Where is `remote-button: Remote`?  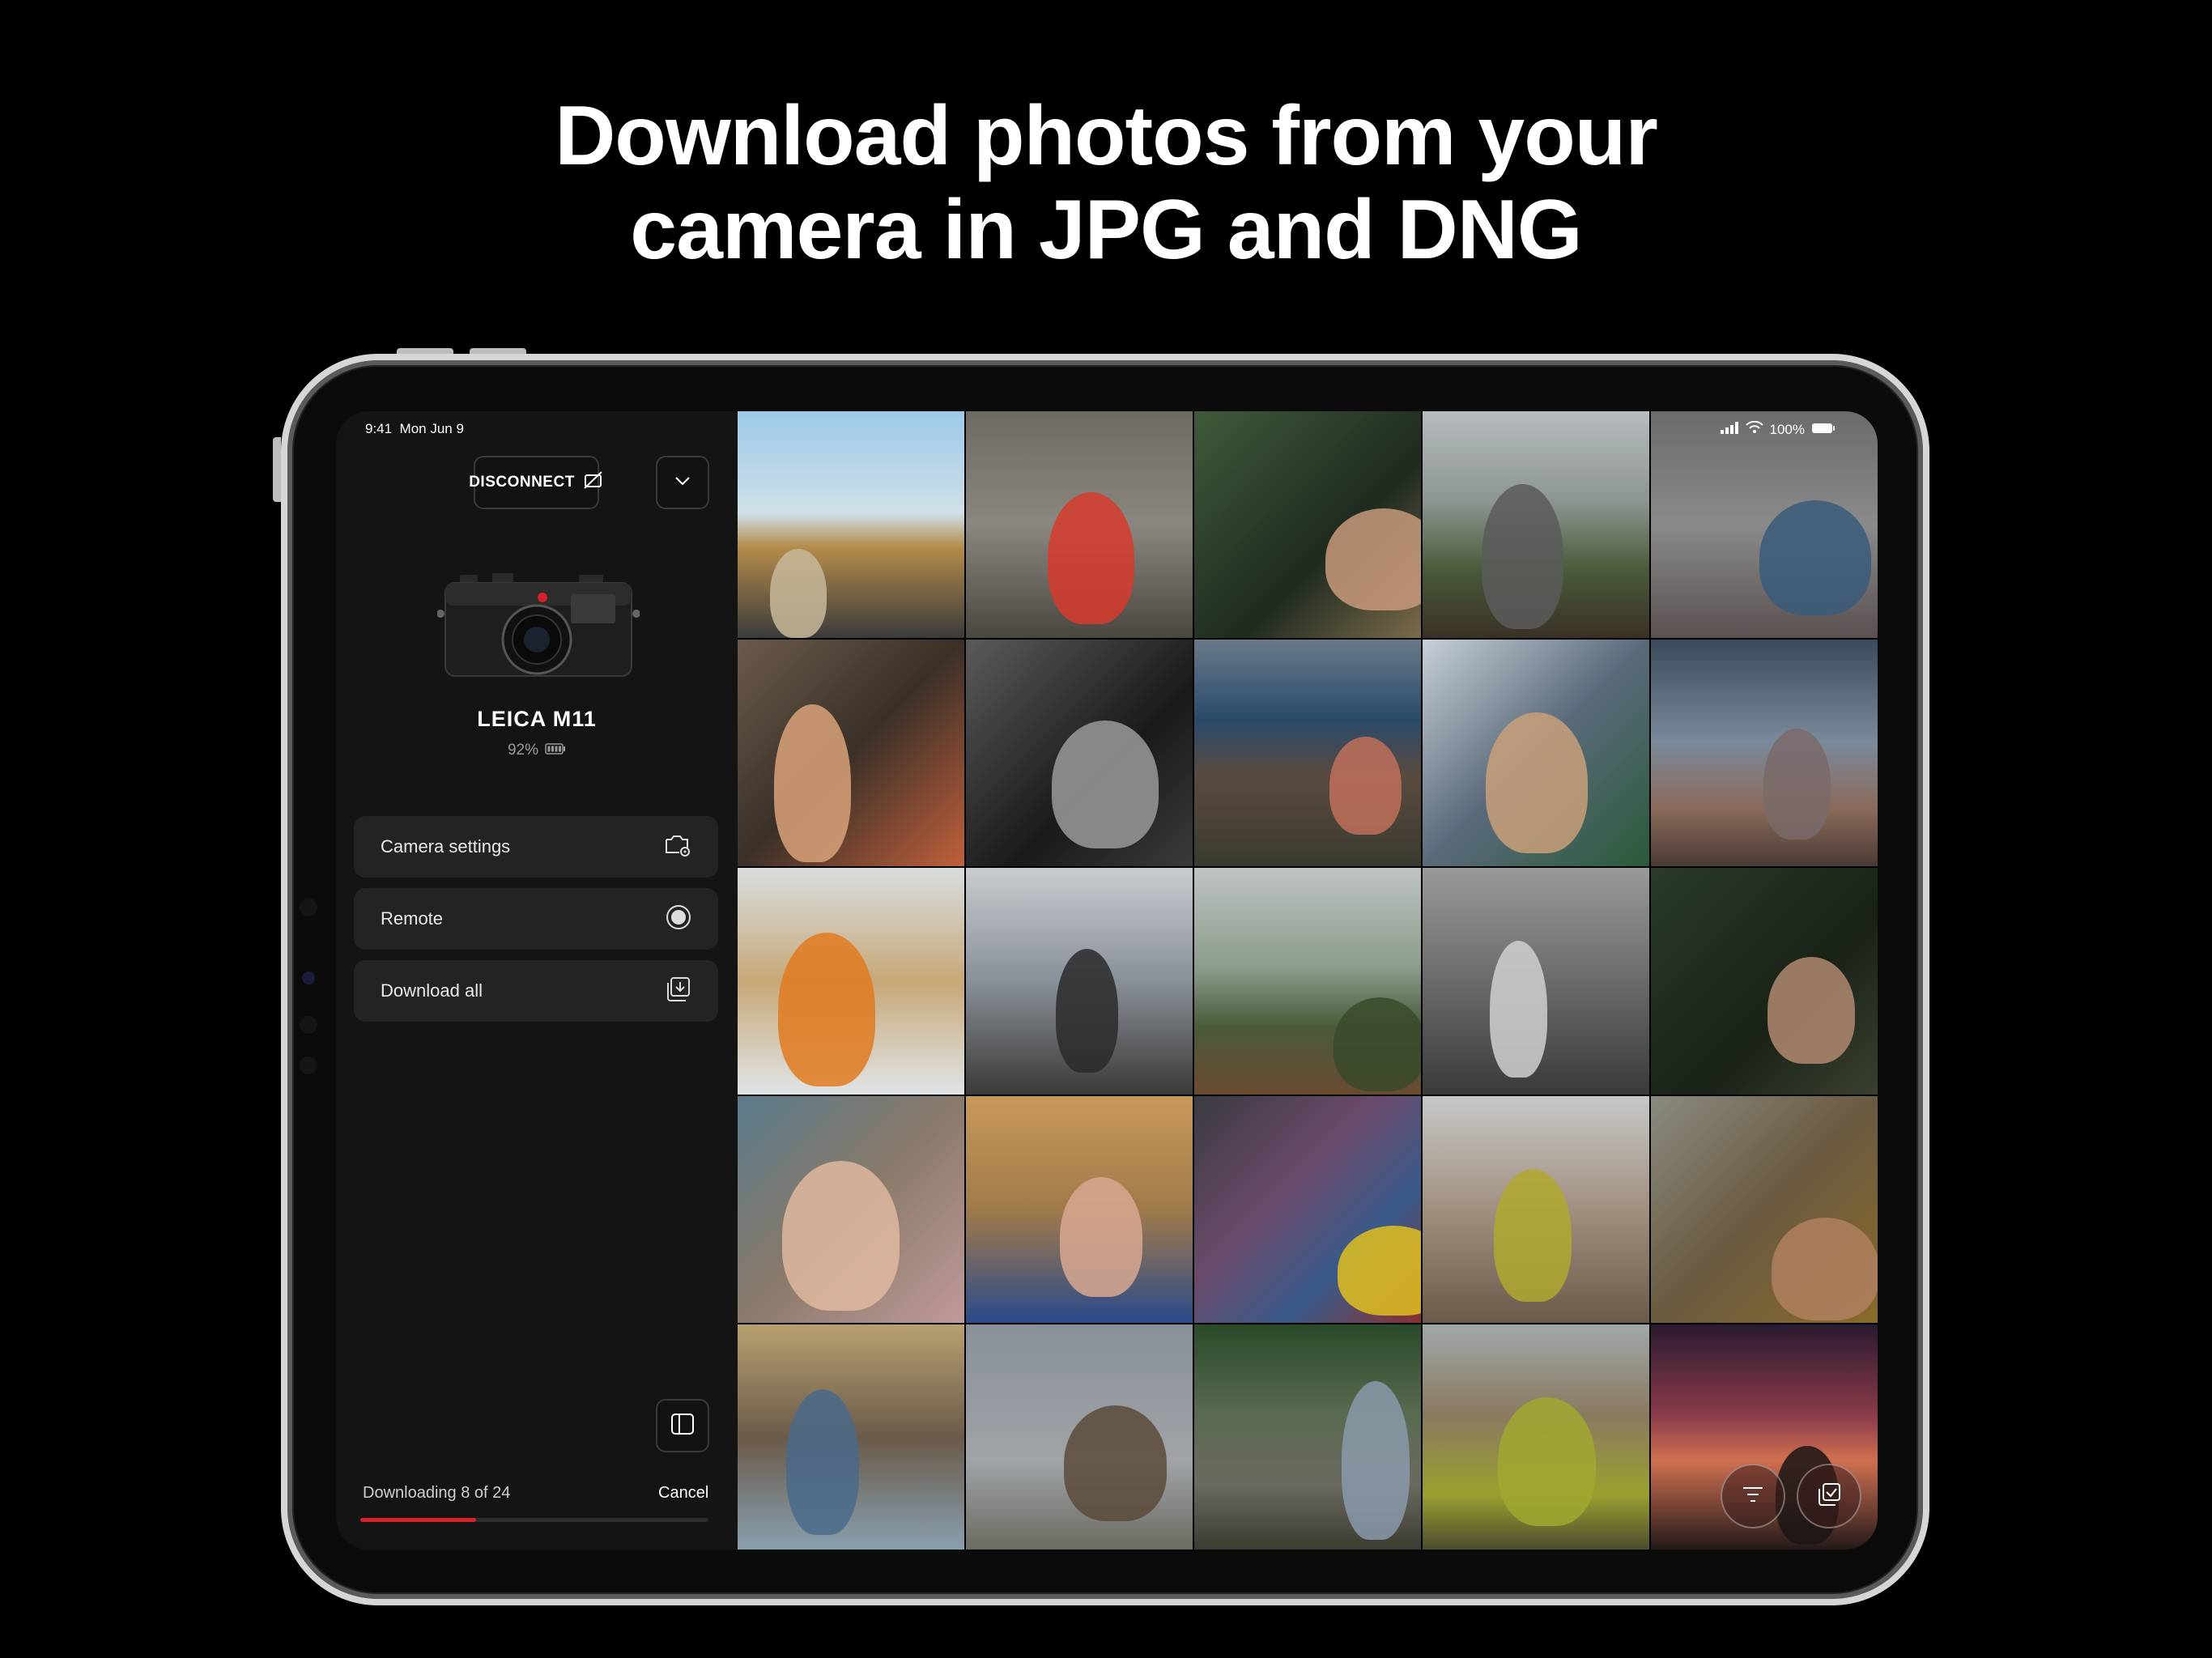
remote-button: Remote is located at coordinates (536, 919).